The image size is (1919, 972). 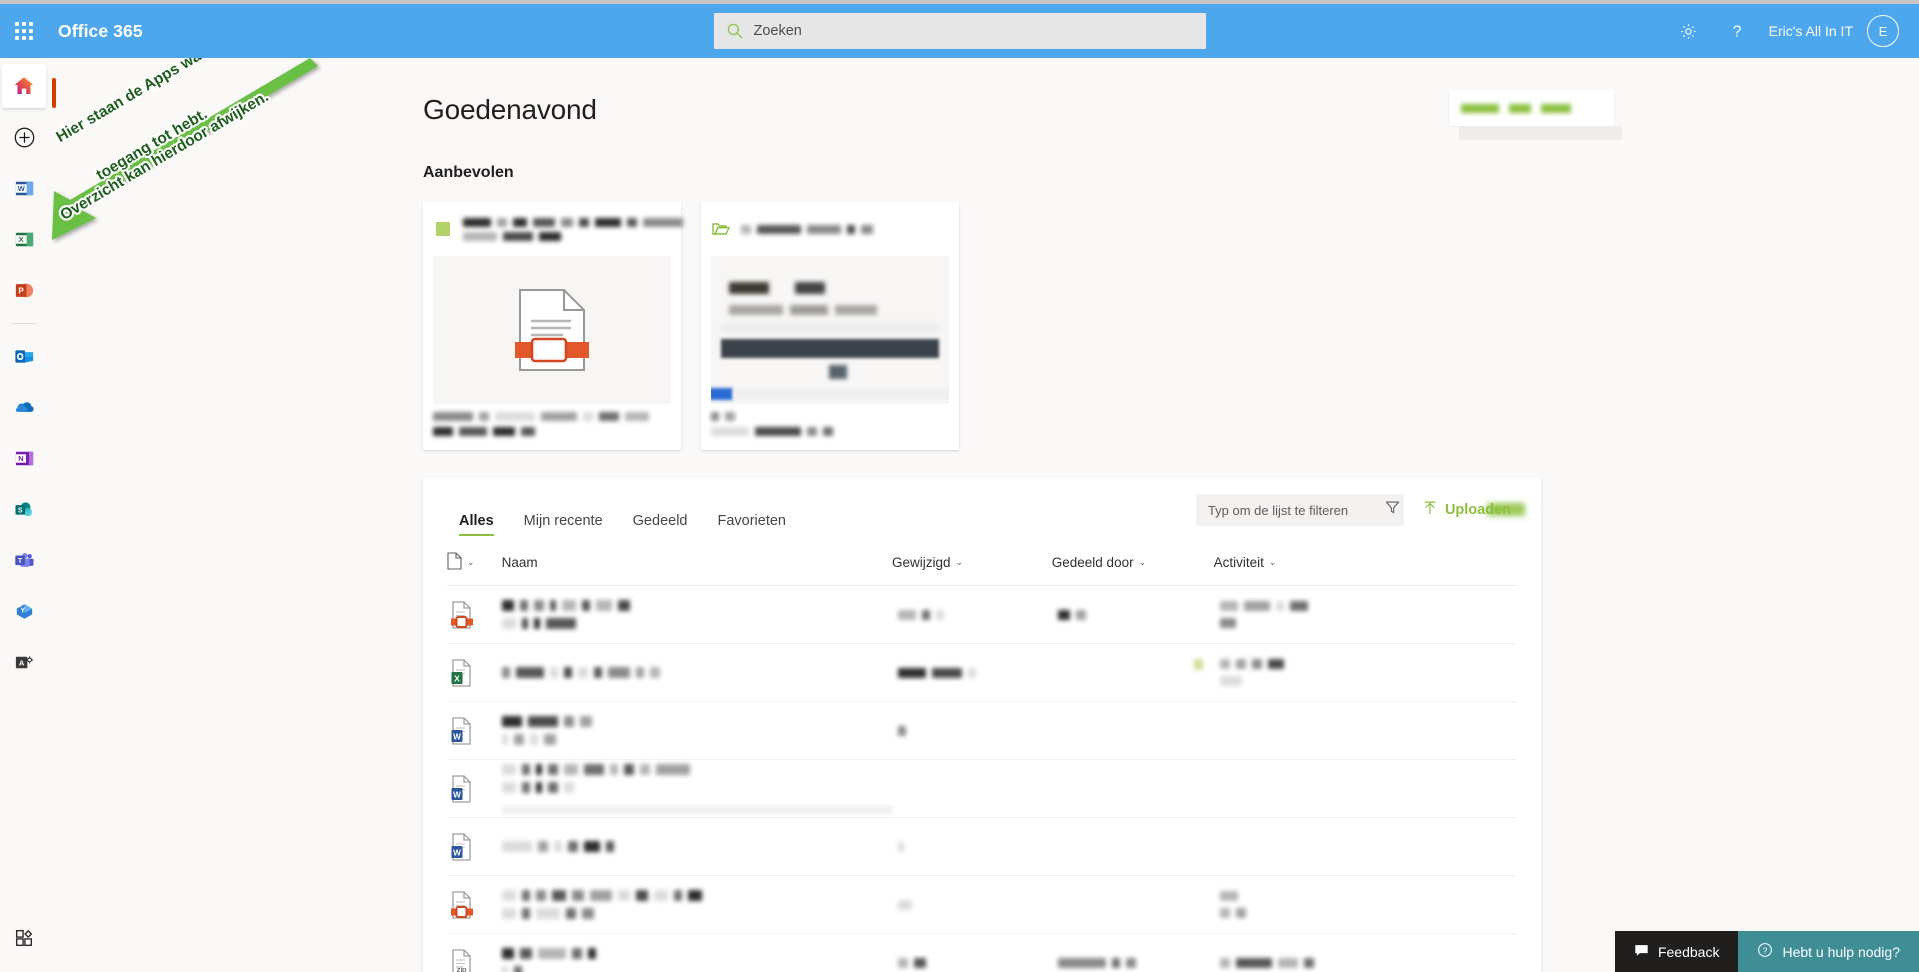 I want to click on filter-funnel-icon, so click(x=1392, y=510).